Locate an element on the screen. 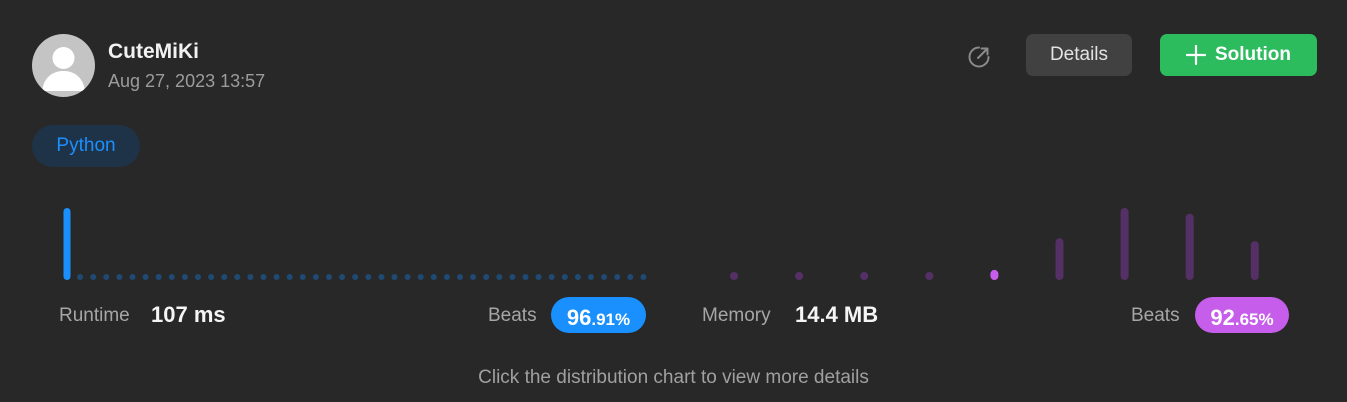  share-button is located at coordinates (979, 57).